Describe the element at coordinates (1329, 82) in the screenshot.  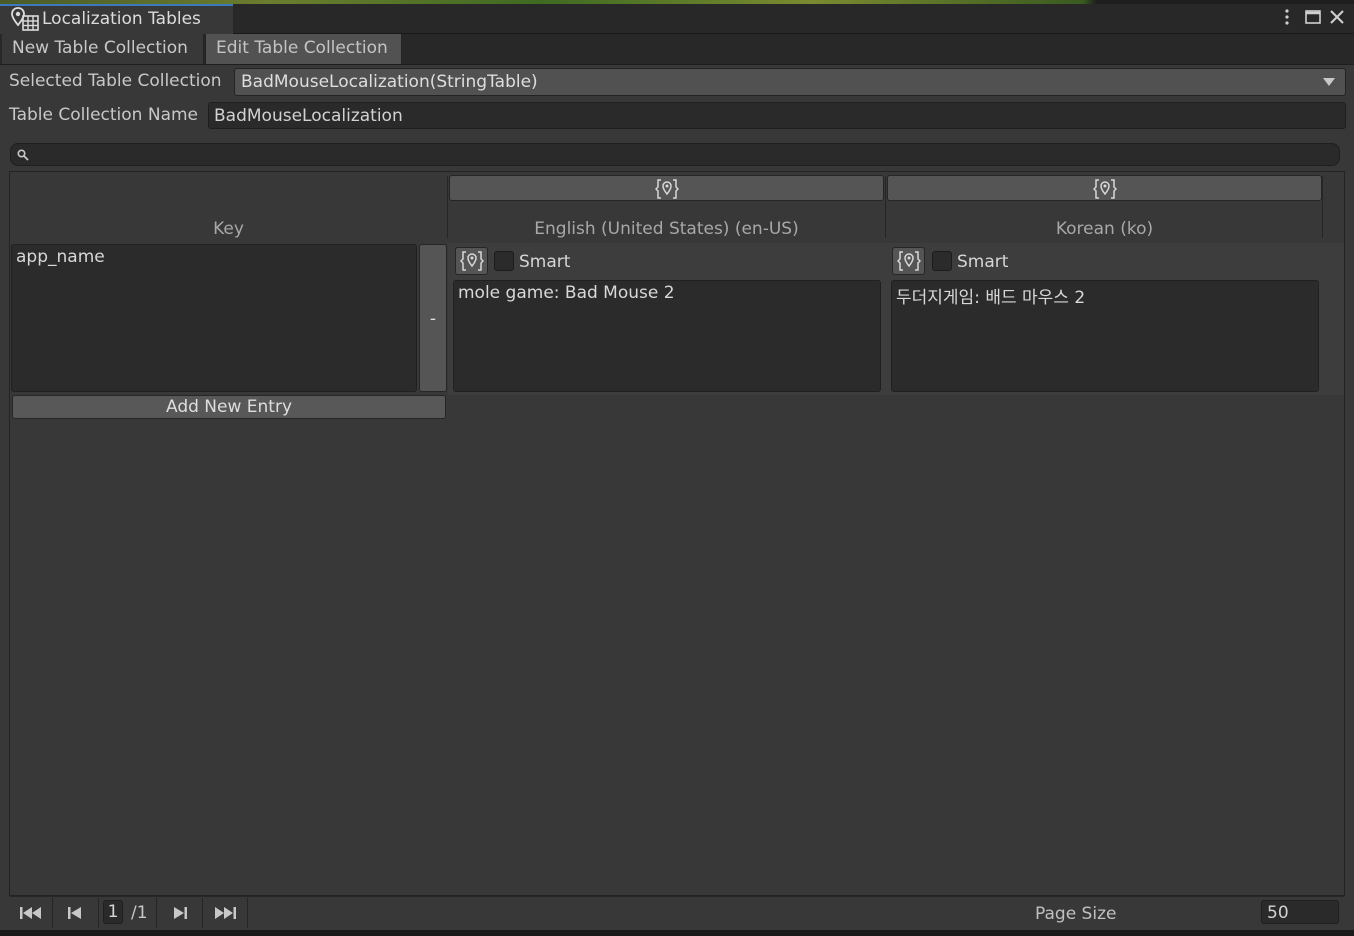
I see `dropdown-arrow-icon` at that location.